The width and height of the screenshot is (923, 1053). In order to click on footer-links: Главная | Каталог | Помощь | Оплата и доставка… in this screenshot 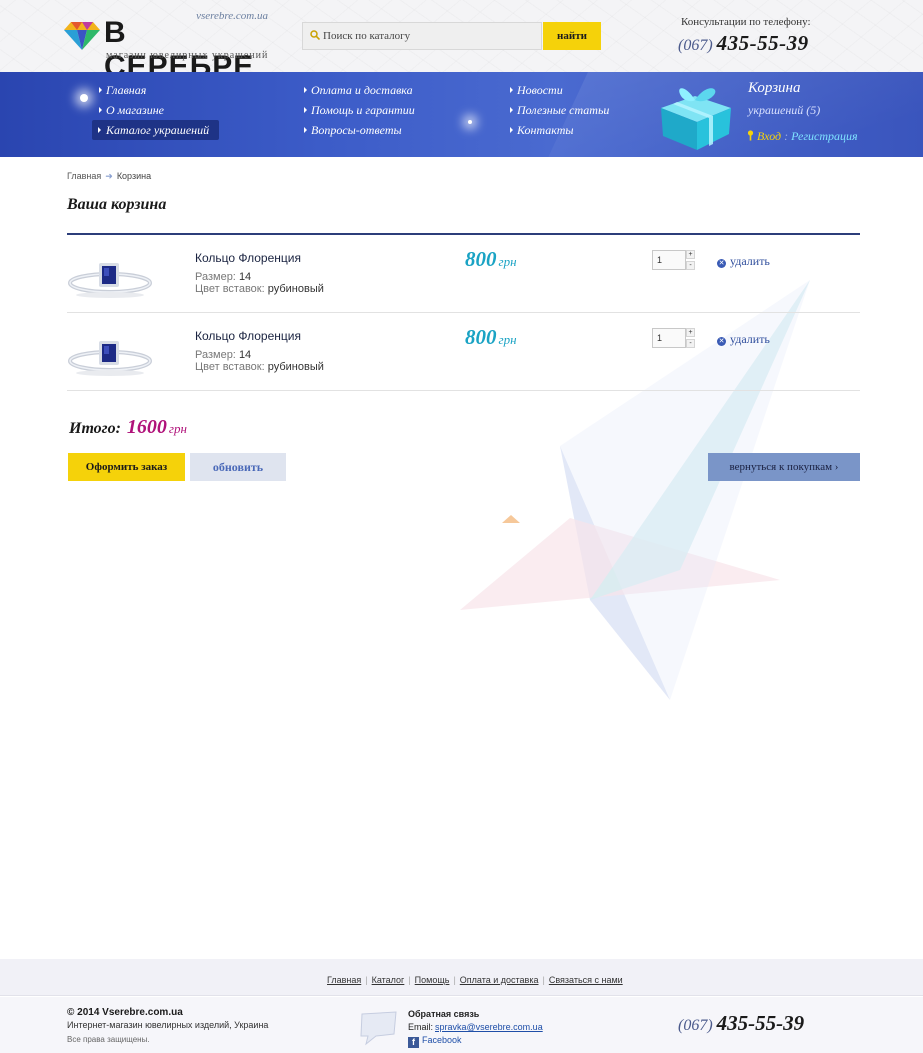, I will do `click(475, 980)`.